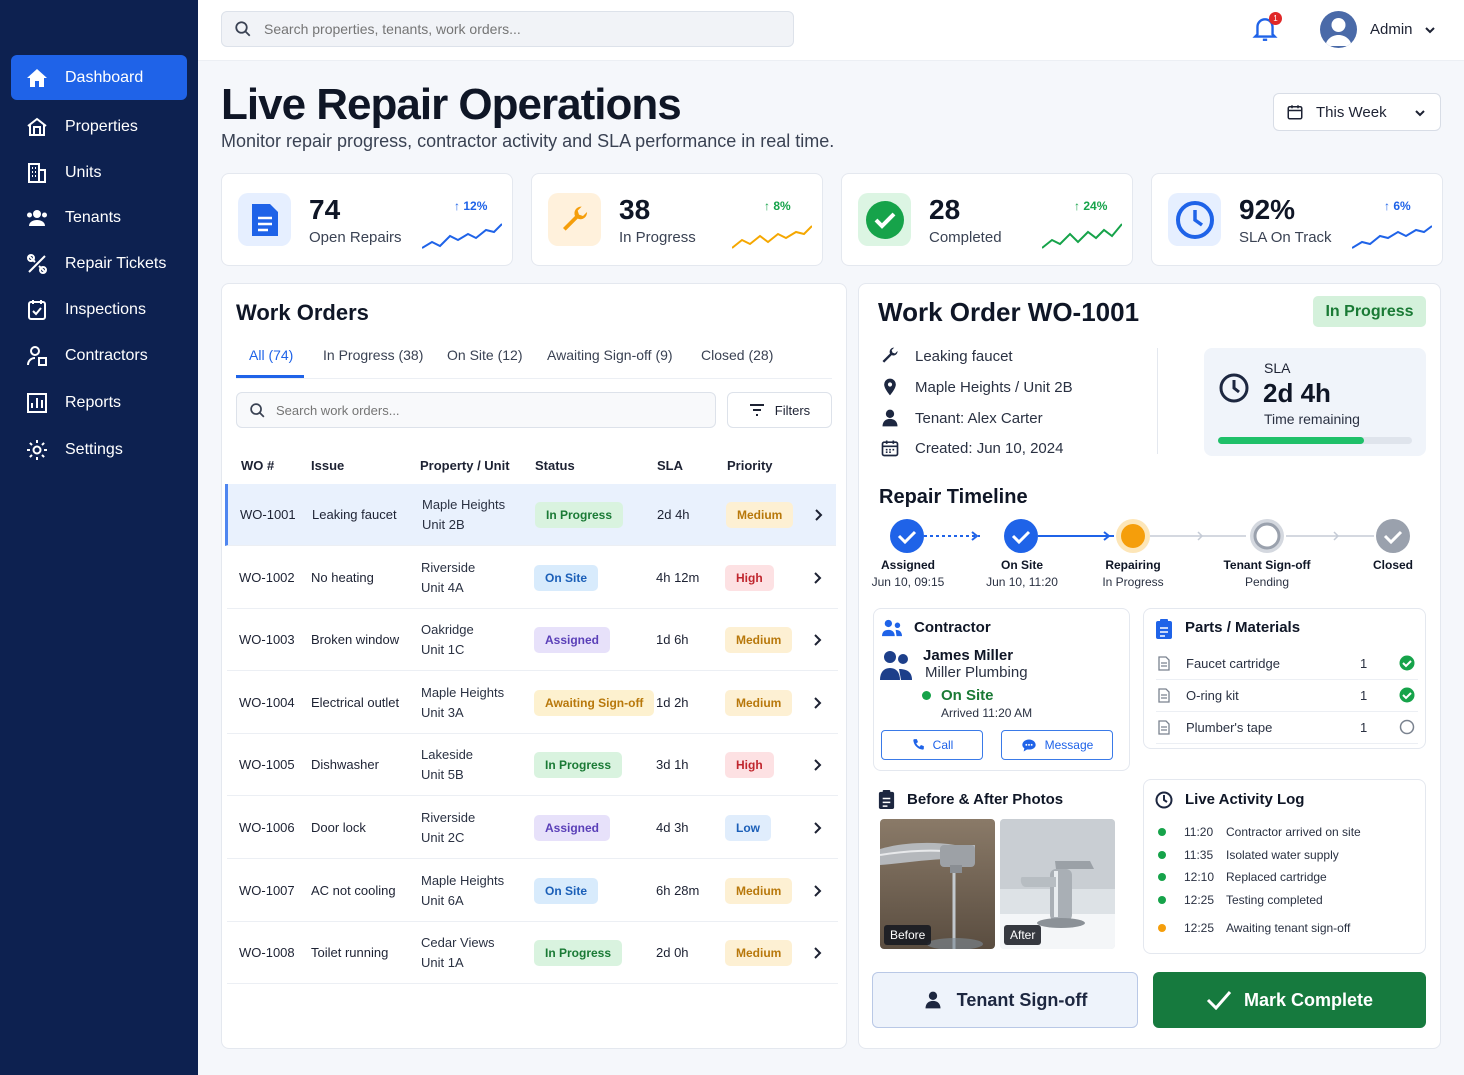 Image resolution: width=1464 pixels, height=1075 pixels. What do you see at coordinates (99, 449) in the screenshot?
I see `sidebar-item-settings: Settings` at bounding box center [99, 449].